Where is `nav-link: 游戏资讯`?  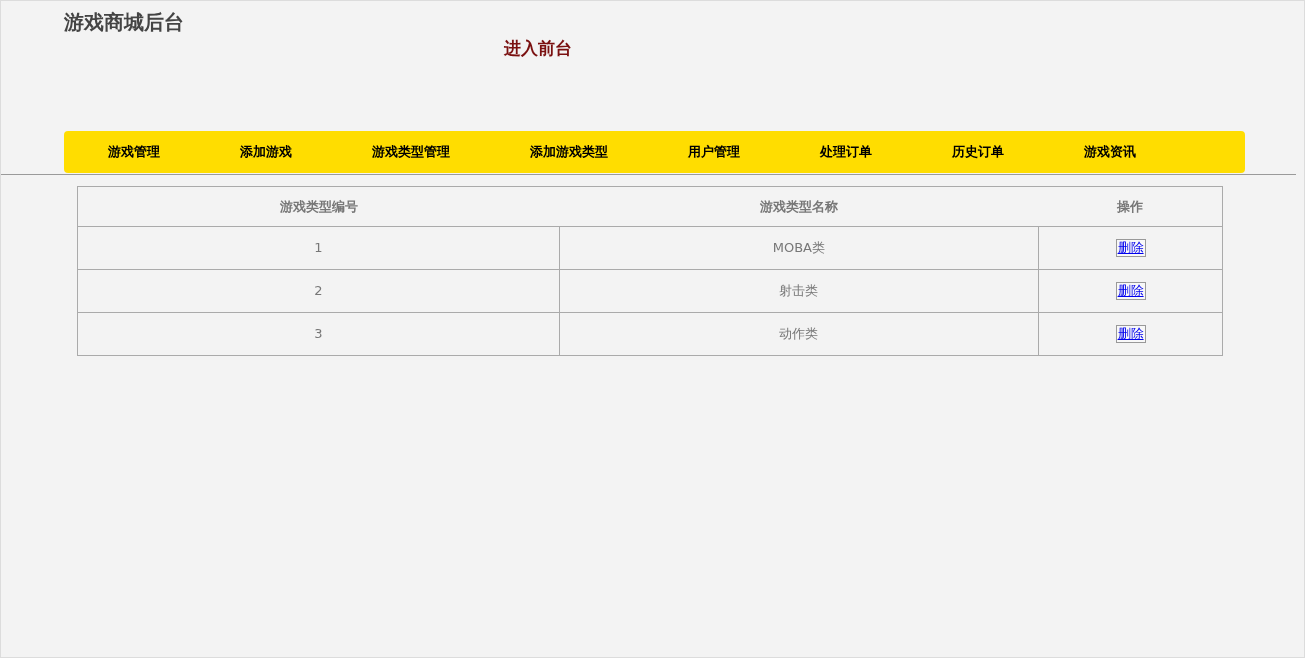
nav-link: 游戏资讯 is located at coordinates (1110, 152).